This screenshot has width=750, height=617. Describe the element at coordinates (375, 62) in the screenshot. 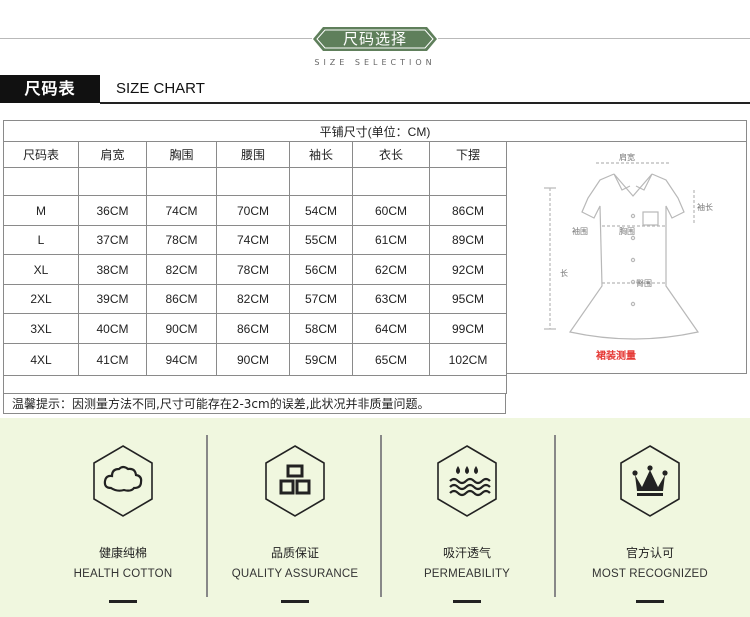

I see `banner-subtitle: SIZE SELECTION` at that location.